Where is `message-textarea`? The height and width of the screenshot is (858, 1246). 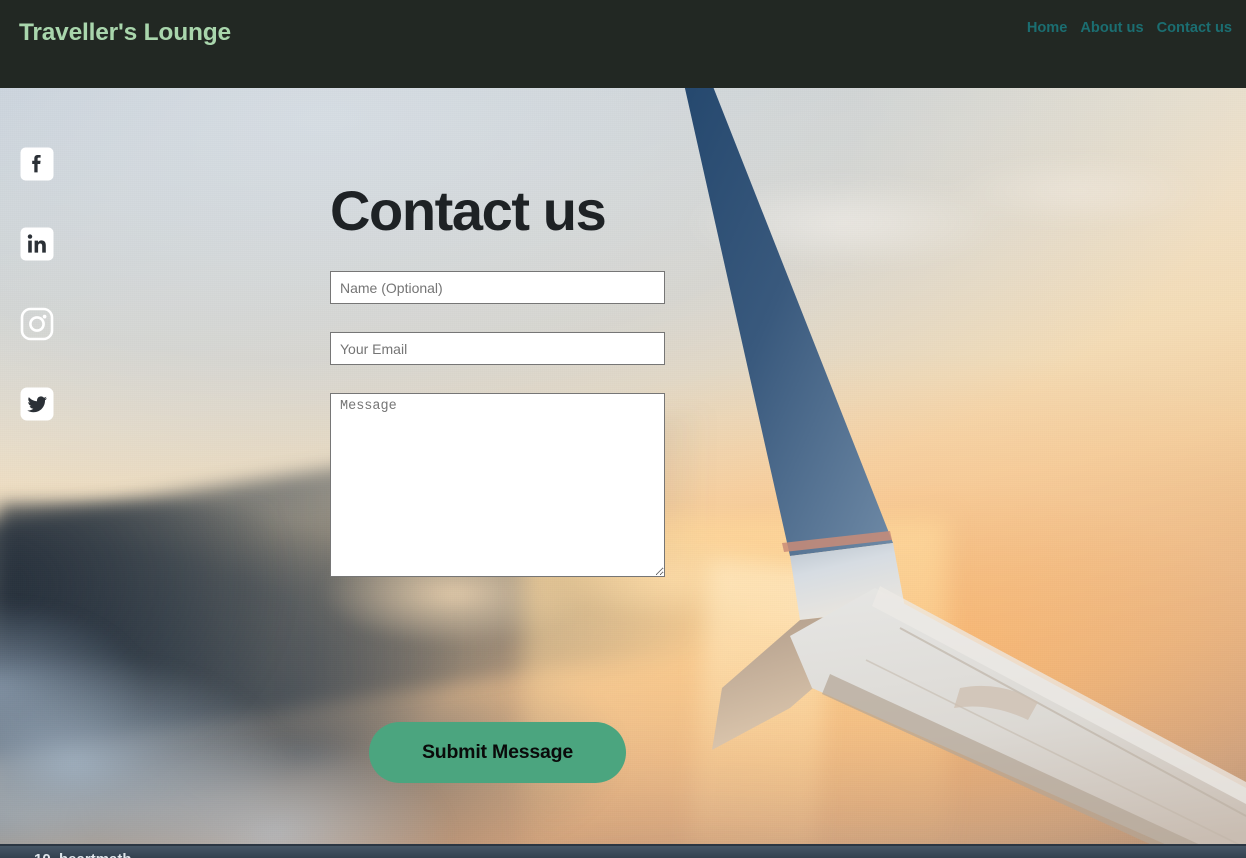
message-textarea is located at coordinates (497, 485).